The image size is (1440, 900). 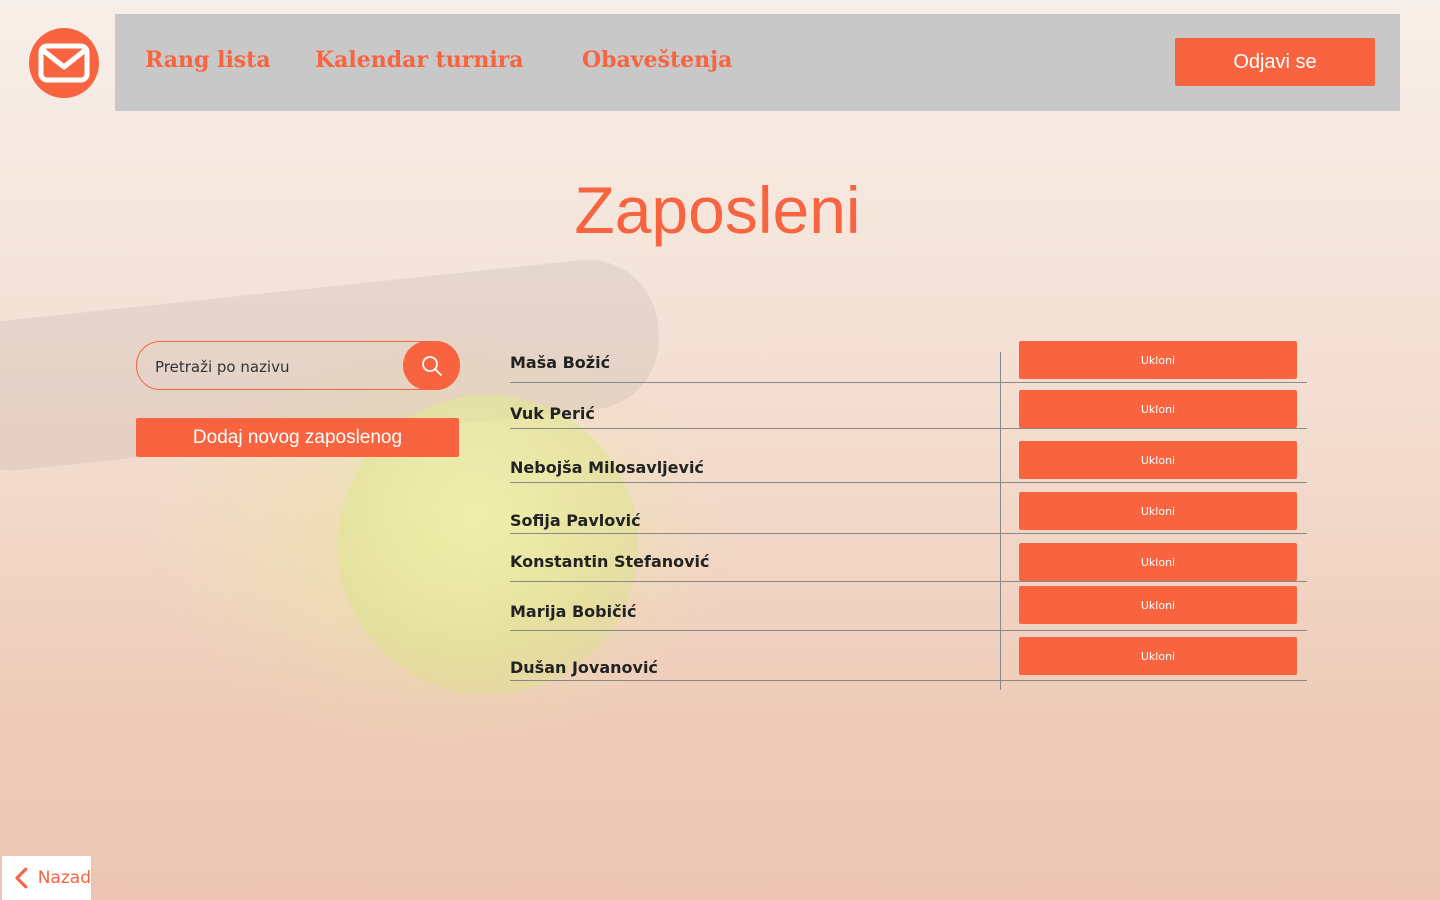 I want to click on envelope-icon, so click(x=64, y=63).